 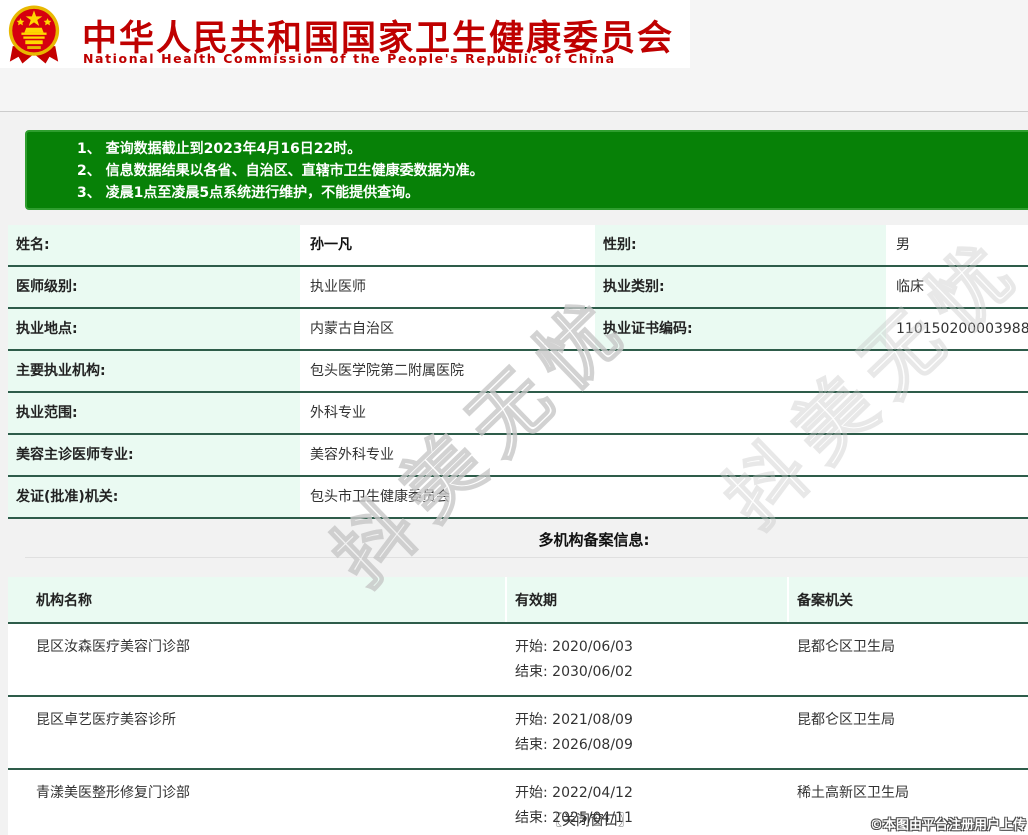 What do you see at coordinates (665, 497) in the screenshot?
I see `field-value: 包头市卫生健康委员会` at bounding box center [665, 497].